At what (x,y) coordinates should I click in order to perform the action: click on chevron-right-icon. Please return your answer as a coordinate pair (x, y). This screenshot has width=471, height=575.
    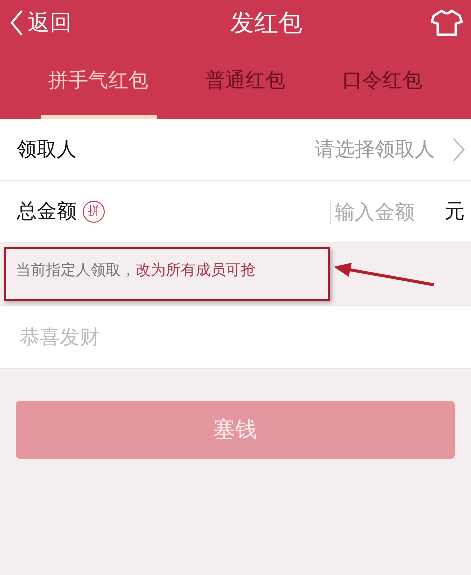
    Looking at the image, I should click on (459, 150).